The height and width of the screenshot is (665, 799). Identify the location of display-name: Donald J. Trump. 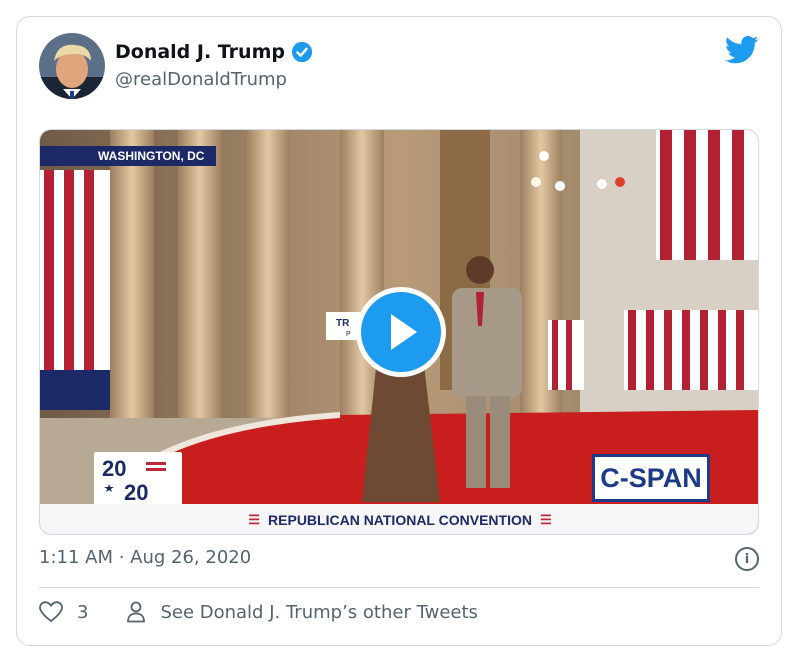
(200, 52).